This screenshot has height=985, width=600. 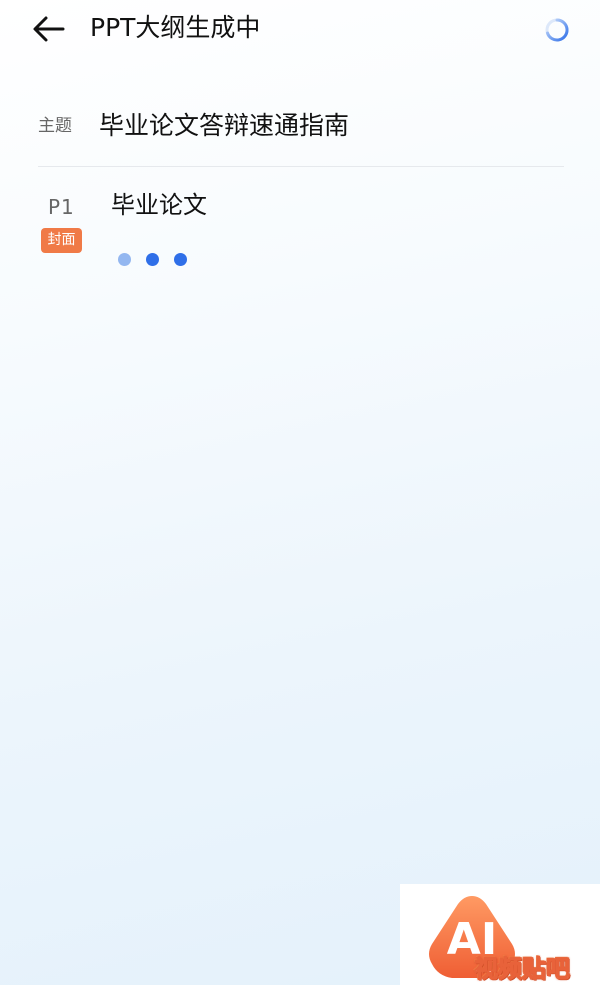 I want to click on watermark: AI 视频贴吧, so click(x=500, y=934).